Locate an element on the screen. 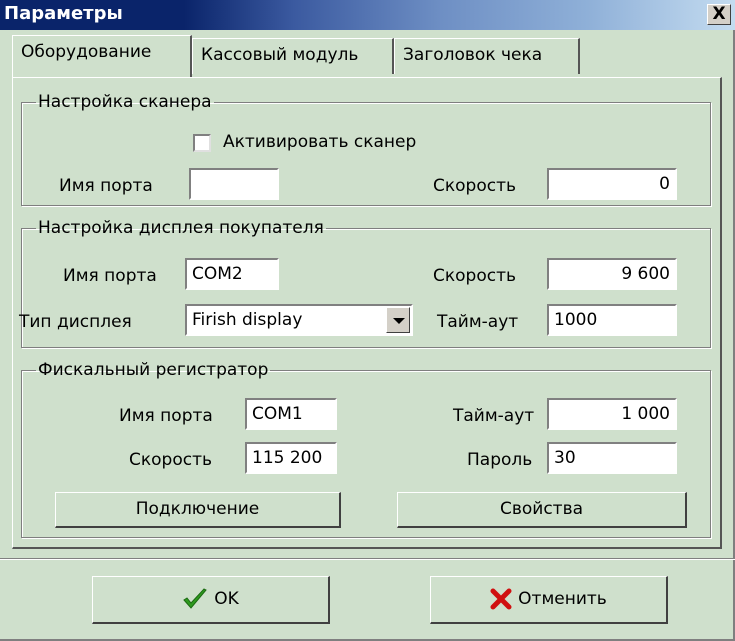 The width and height of the screenshot is (735, 641). checkmark-icon is located at coordinates (195, 598).